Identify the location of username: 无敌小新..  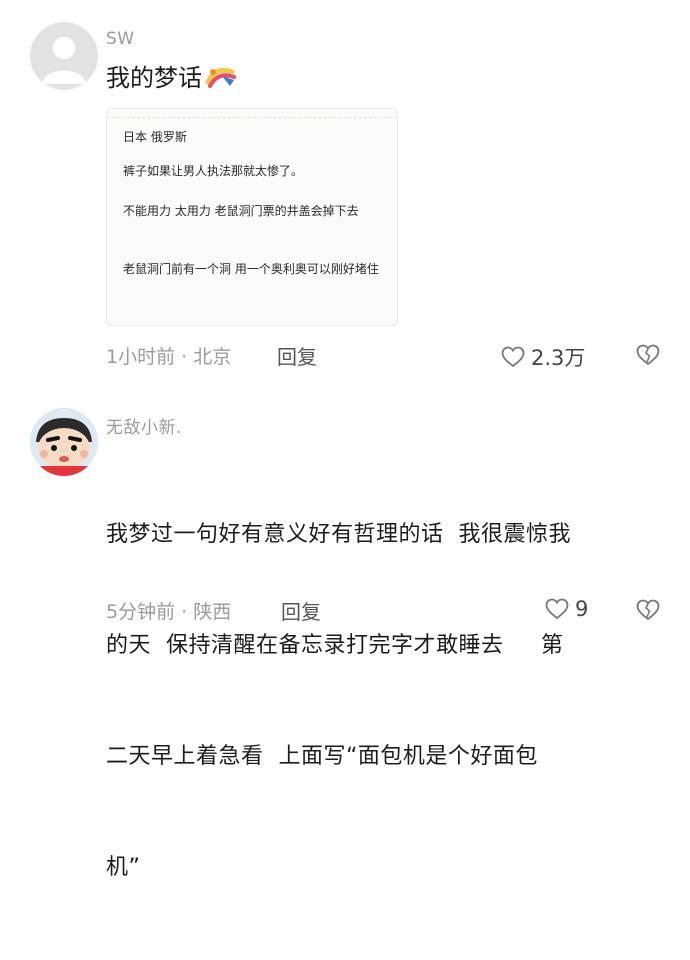
(144, 425).